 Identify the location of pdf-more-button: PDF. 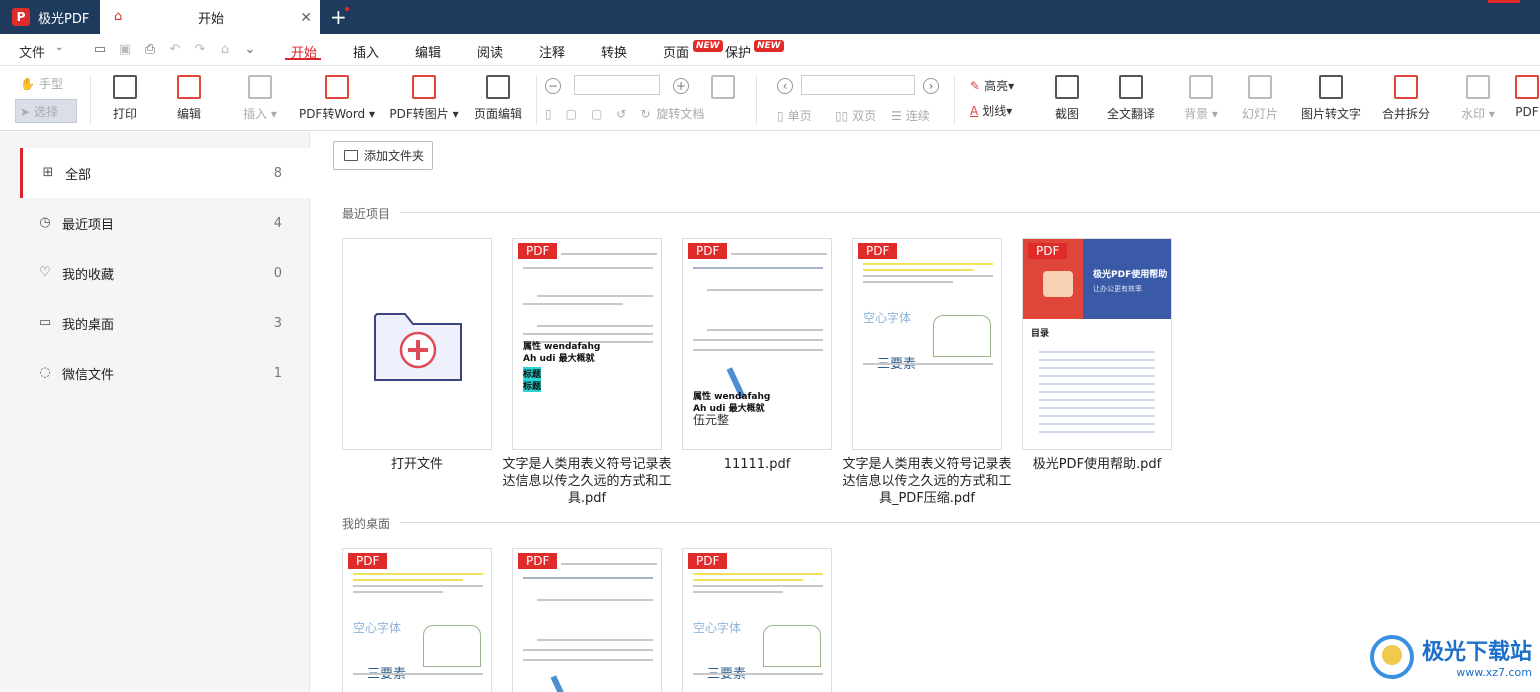
(1527, 97).